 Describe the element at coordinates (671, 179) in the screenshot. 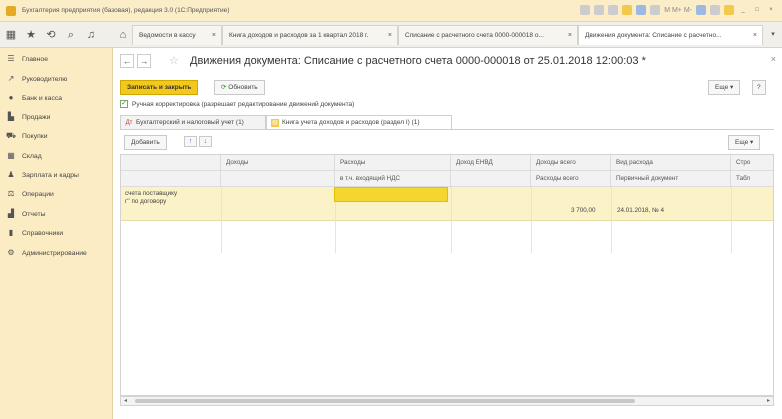

I see `column-subheader-primary-doc: Первичный документ` at that location.